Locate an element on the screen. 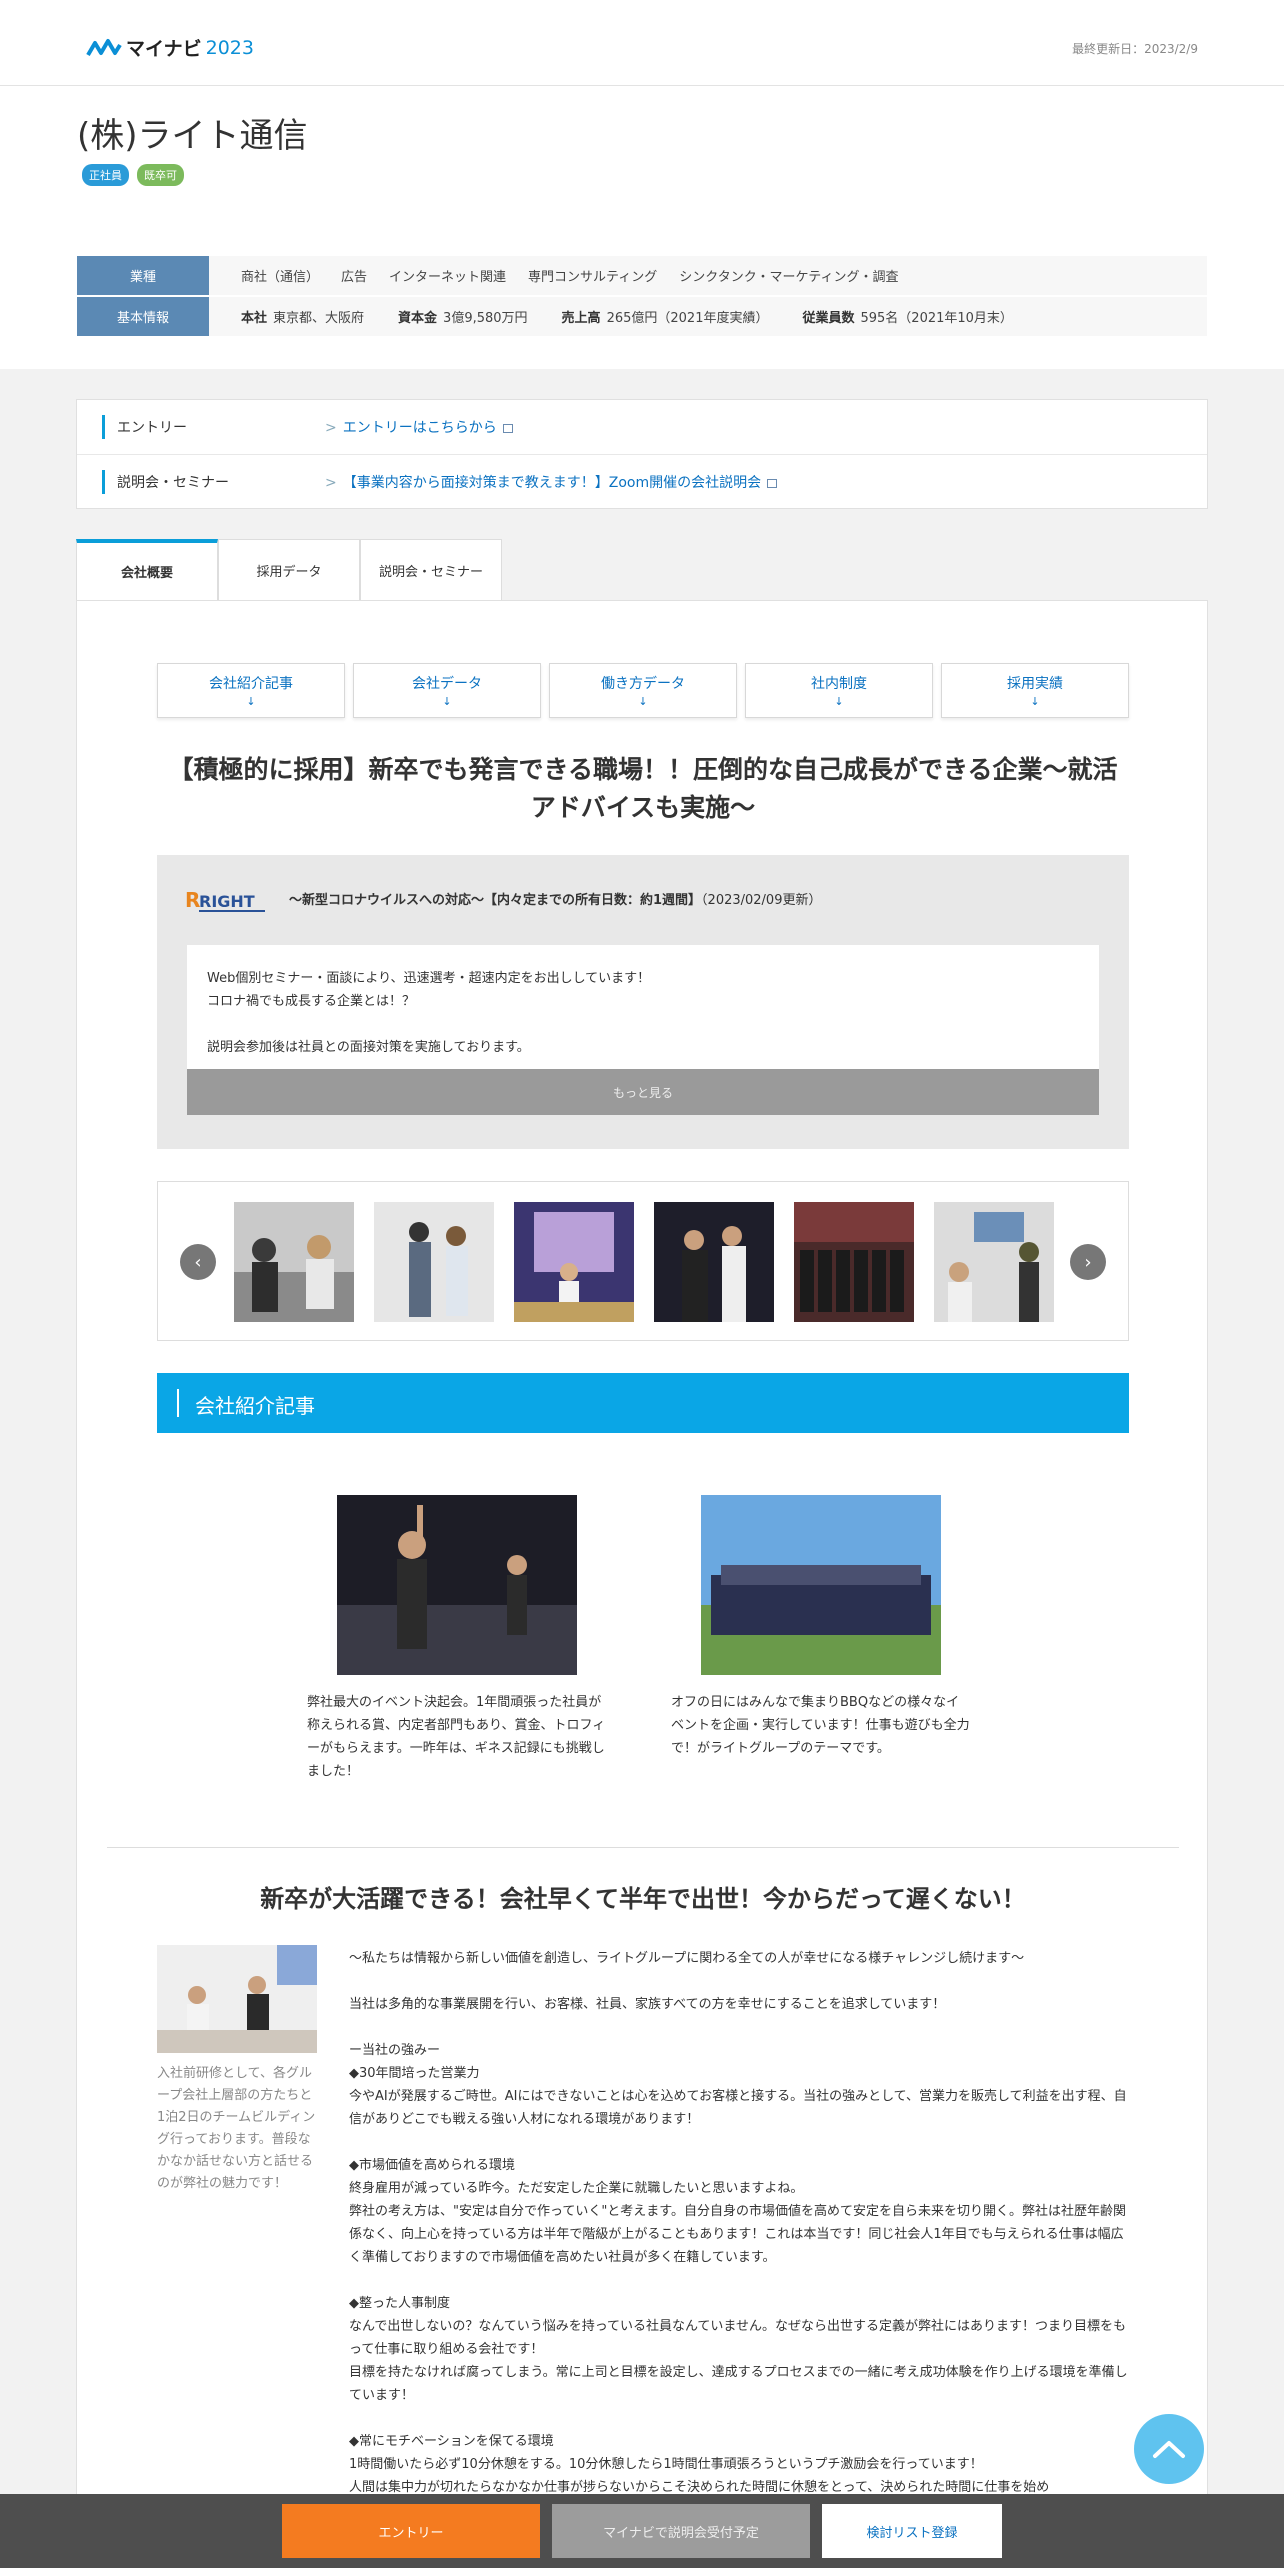  news-title-main: ～新型コロナウイルスへの対応～【内々定までの所有日数：約1週間】 is located at coordinates (495, 900).